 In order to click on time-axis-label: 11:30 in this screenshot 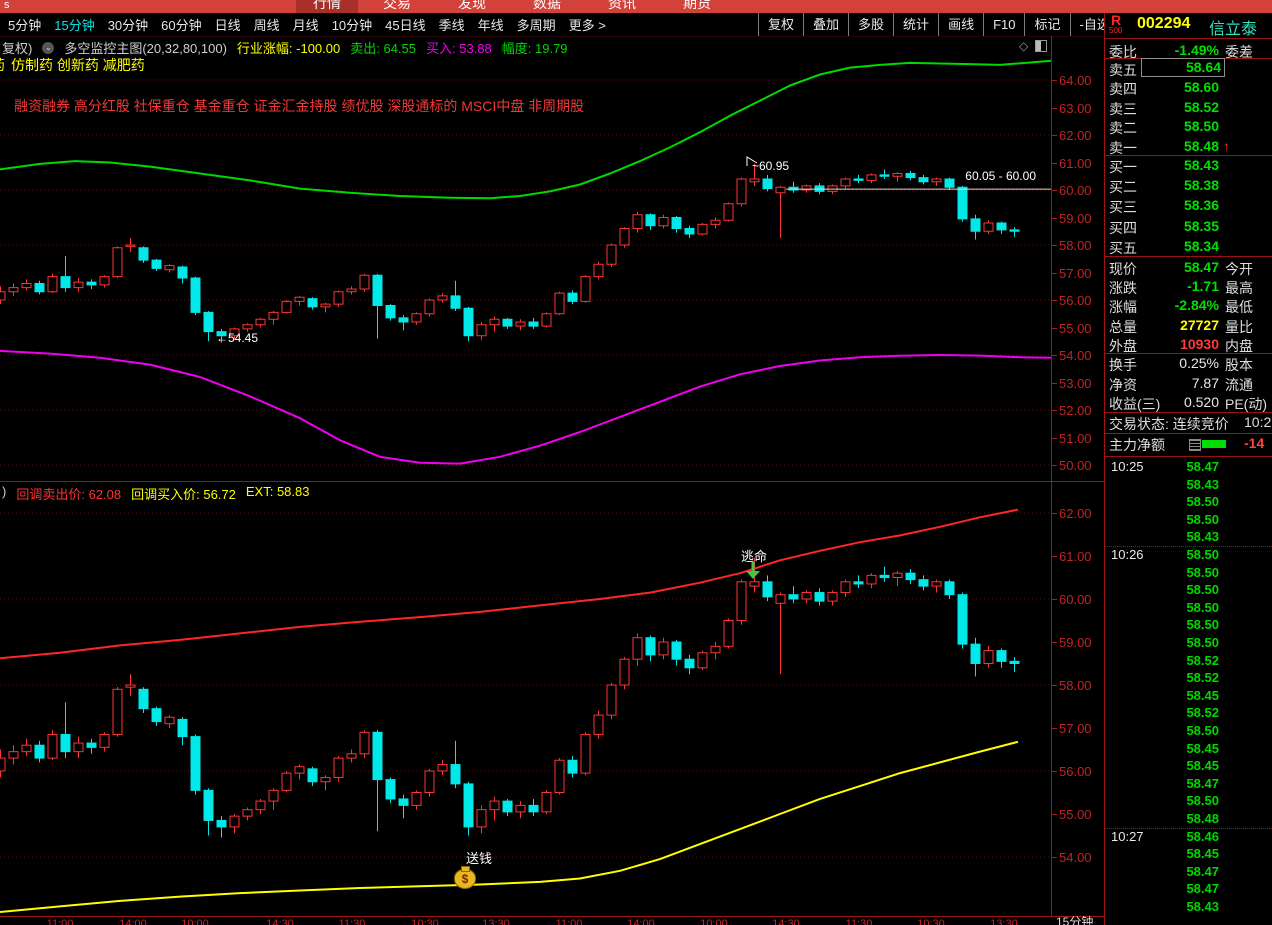, I will do `click(352, 921)`.